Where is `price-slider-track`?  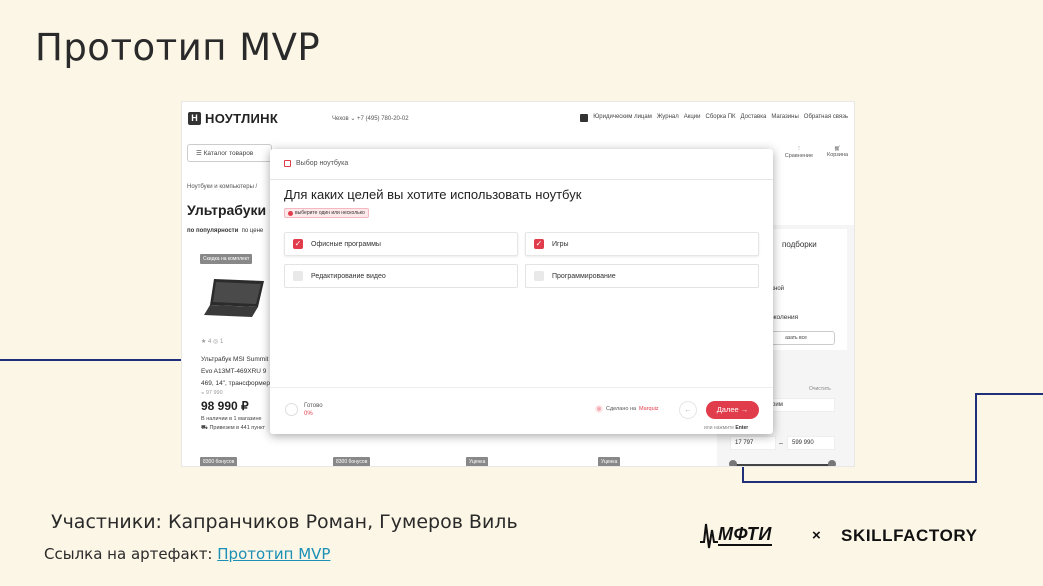
price-slider-track is located at coordinates (783, 465).